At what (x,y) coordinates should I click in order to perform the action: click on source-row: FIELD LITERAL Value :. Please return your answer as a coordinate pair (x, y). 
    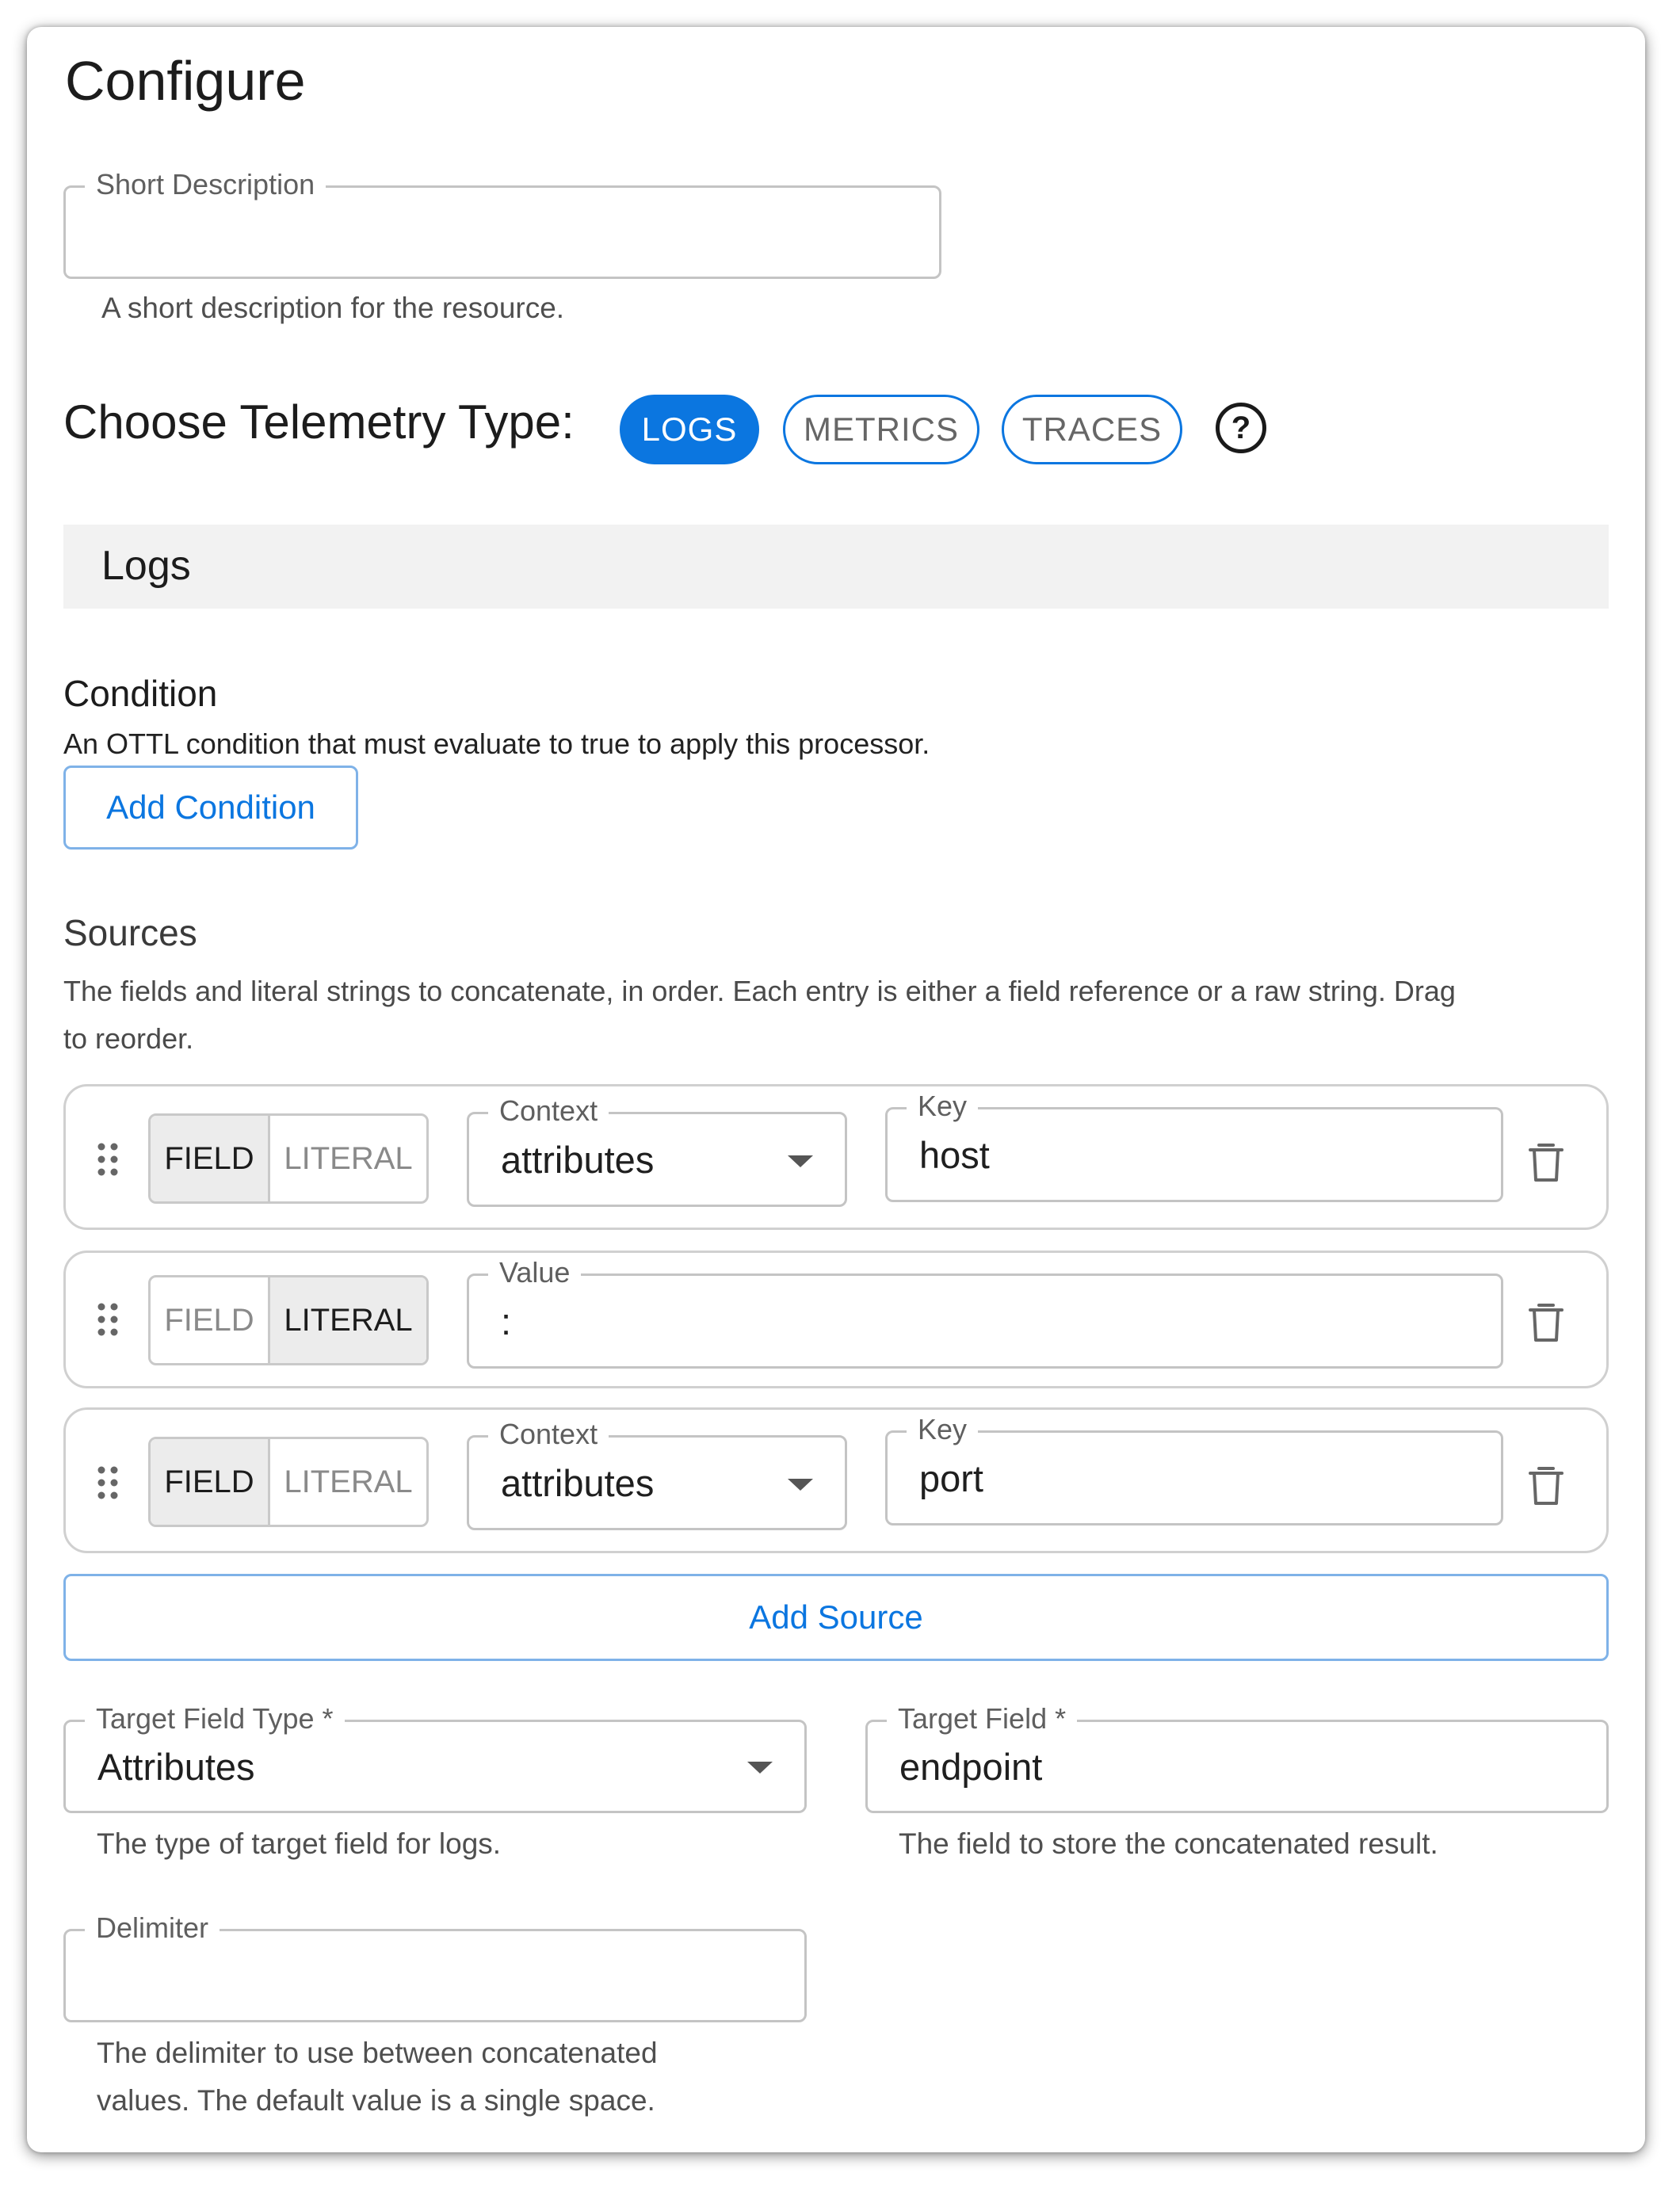
    Looking at the image, I should click on (836, 1319).